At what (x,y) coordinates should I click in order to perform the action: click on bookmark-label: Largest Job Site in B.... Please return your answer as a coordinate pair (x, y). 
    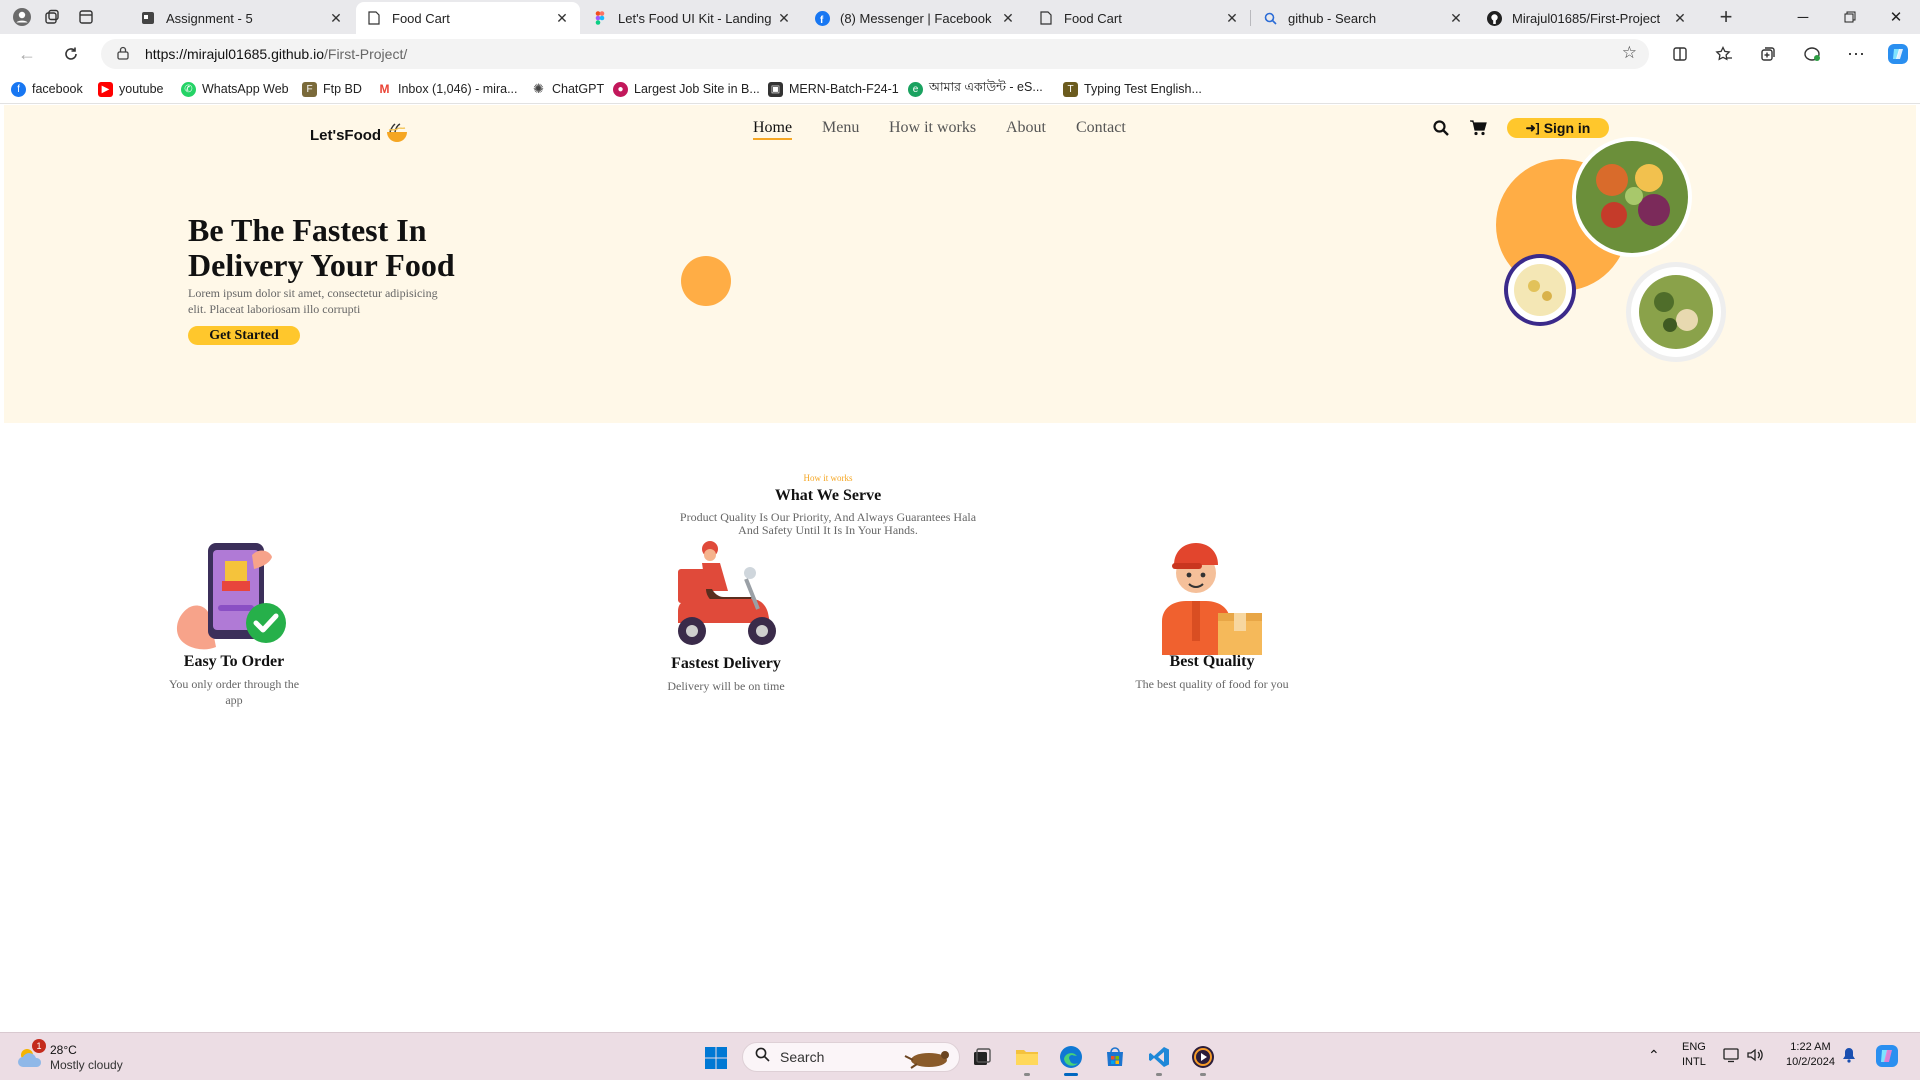
    Looking at the image, I should click on (697, 89).